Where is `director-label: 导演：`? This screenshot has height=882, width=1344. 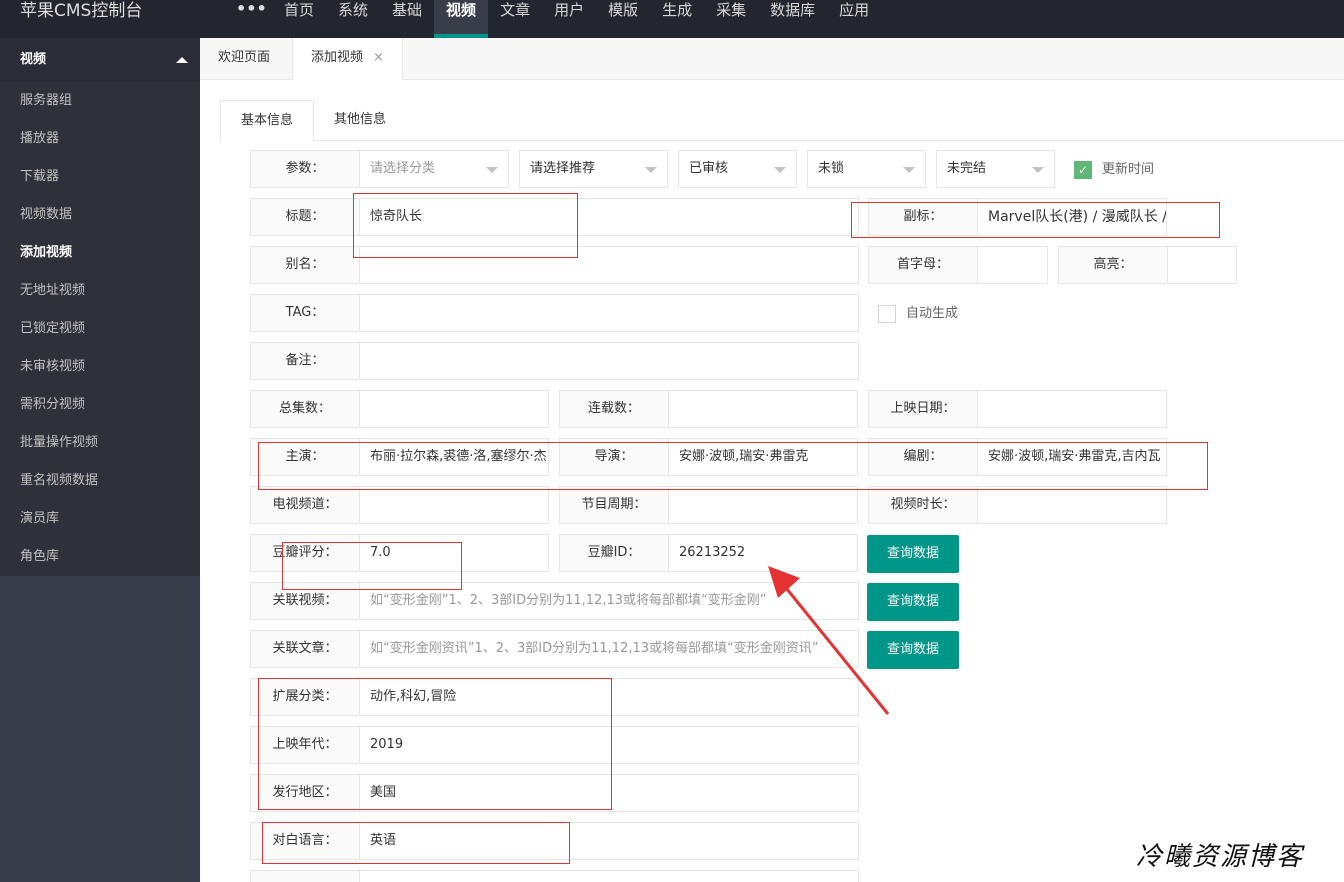
director-label: 导演： is located at coordinates (614, 457).